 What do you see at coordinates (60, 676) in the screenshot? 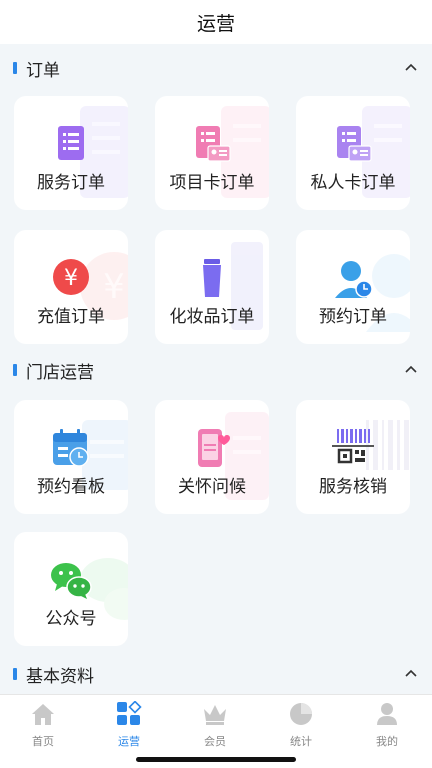
I see `section-title-basic: 基本资料` at bounding box center [60, 676].